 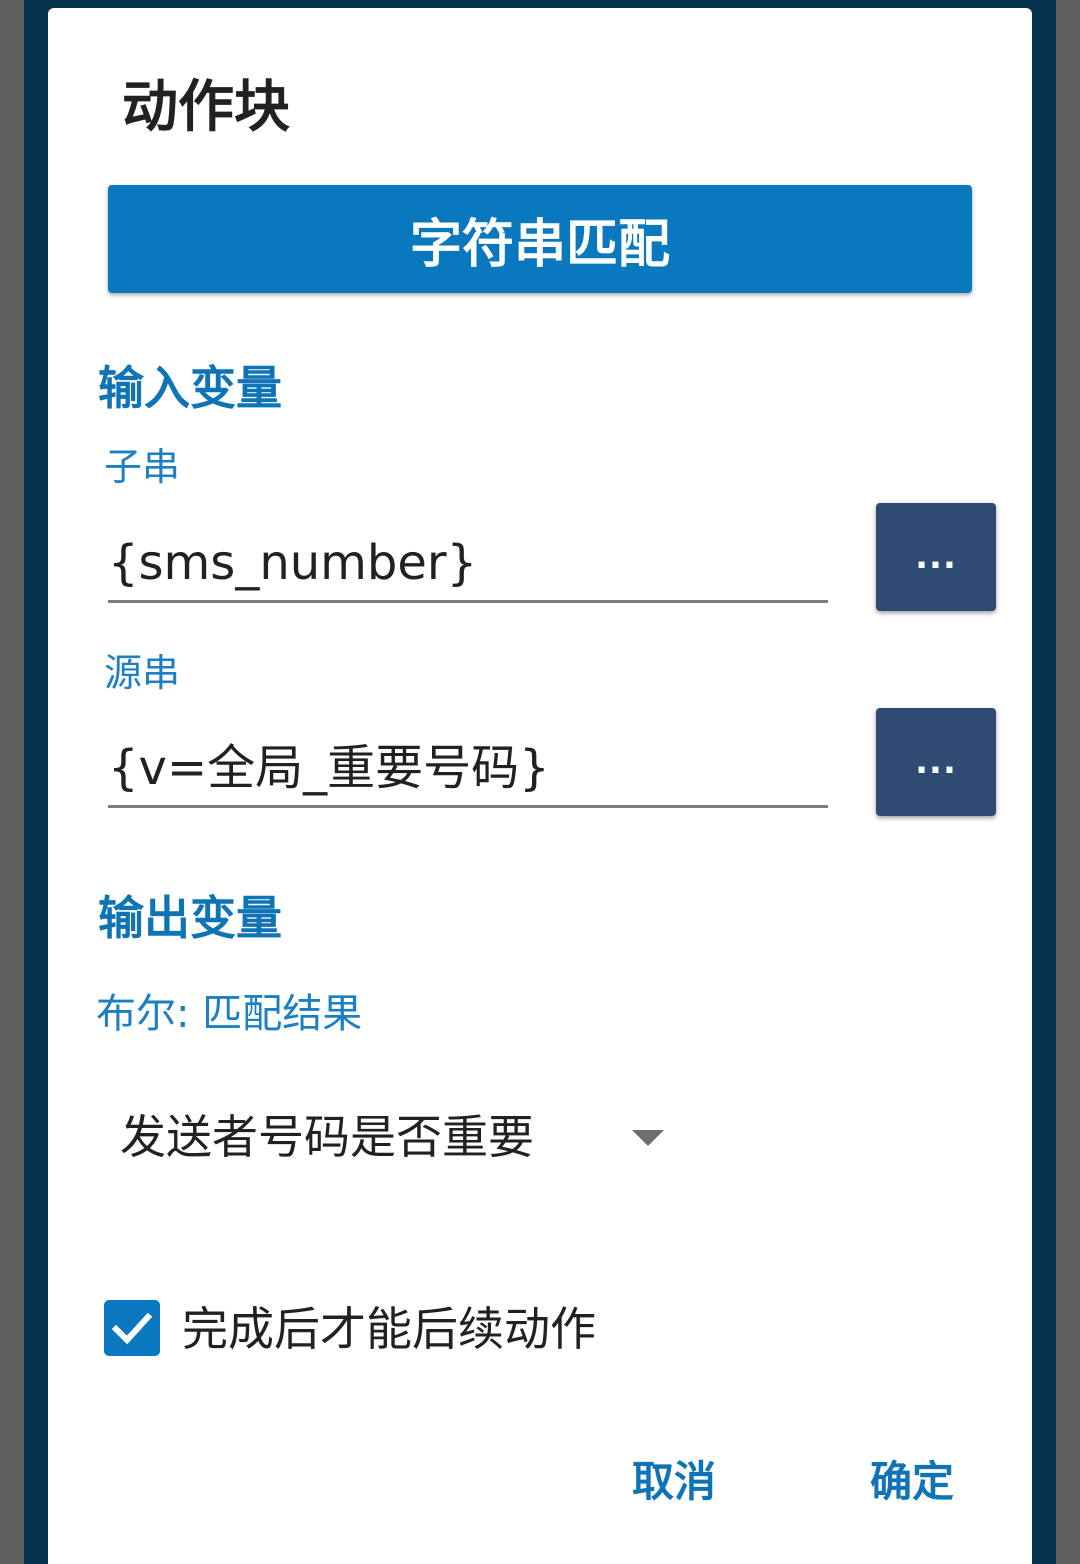 I want to click on wait-complete-label: 完成后才能后续动作, so click(x=389, y=1329).